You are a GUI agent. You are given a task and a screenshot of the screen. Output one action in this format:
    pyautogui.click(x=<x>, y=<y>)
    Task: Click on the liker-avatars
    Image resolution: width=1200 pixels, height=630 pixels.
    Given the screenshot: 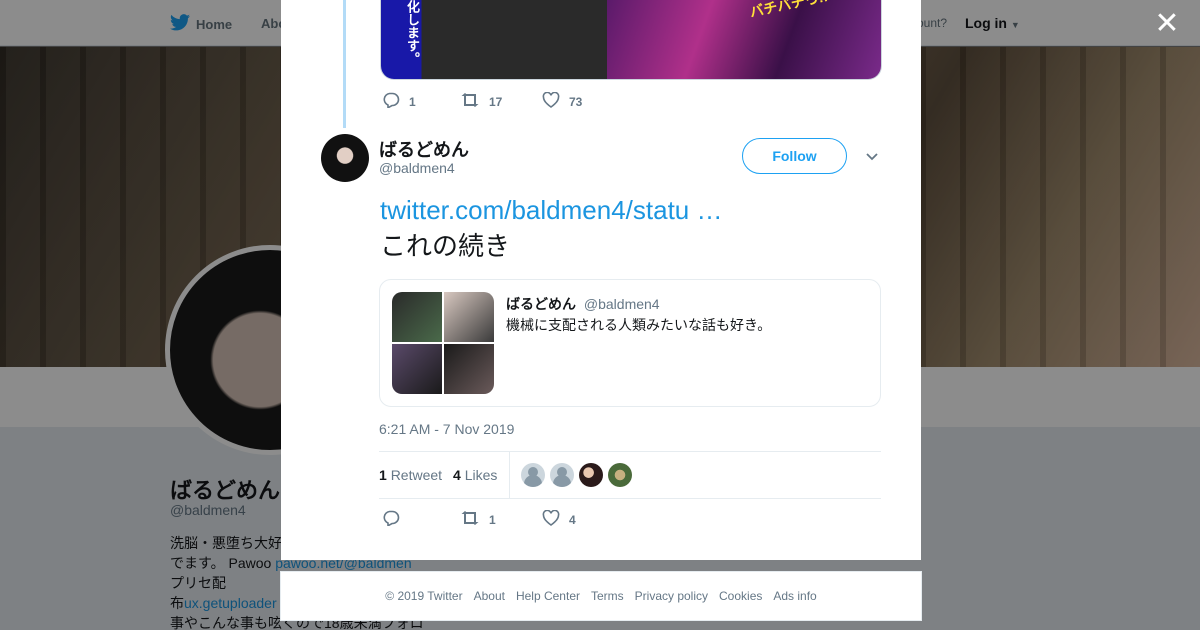 What is the action you would take?
    pyautogui.click(x=576, y=475)
    